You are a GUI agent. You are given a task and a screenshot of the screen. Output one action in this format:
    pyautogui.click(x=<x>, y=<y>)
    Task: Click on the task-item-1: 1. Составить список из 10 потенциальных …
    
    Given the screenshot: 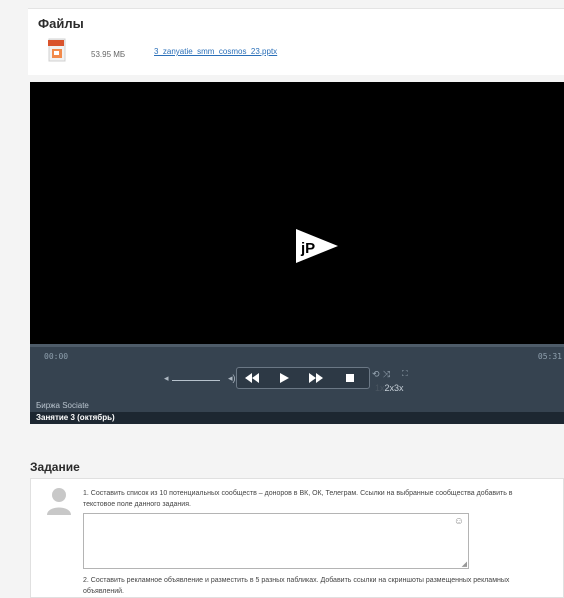 What is the action you would take?
    pyautogui.click(x=298, y=499)
    